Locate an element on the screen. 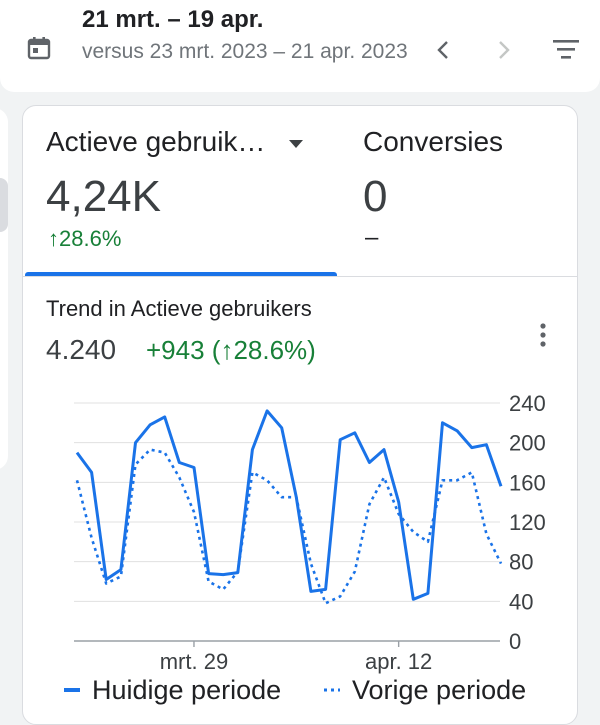 The image size is (600, 725). y-tick-label: 240 is located at coordinates (527, 403).